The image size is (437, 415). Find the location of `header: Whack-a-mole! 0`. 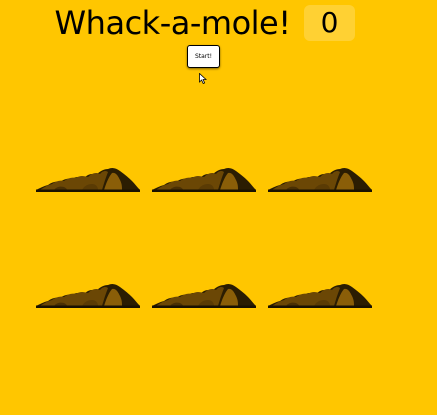

header: Whack-a-mole! 0 is located at coordinates (205, 23).